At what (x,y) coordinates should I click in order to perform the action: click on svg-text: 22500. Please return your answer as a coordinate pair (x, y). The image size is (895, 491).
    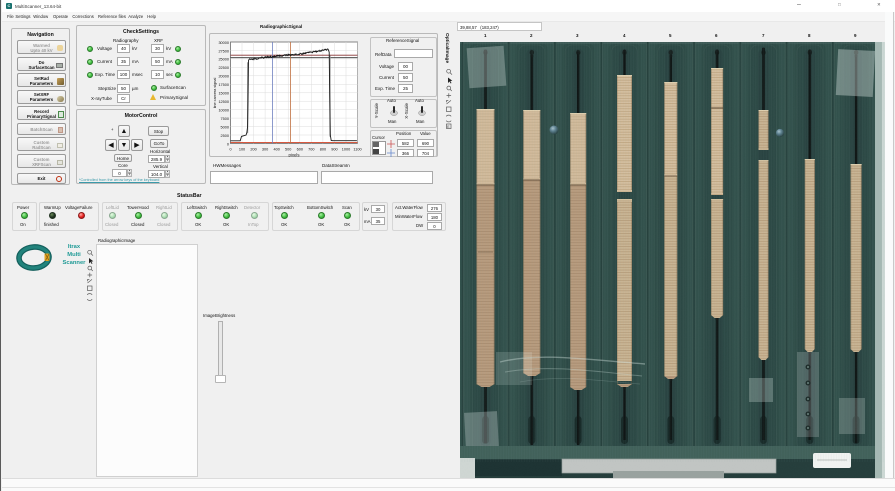
    Looking at the image, I should click on (223, 68).